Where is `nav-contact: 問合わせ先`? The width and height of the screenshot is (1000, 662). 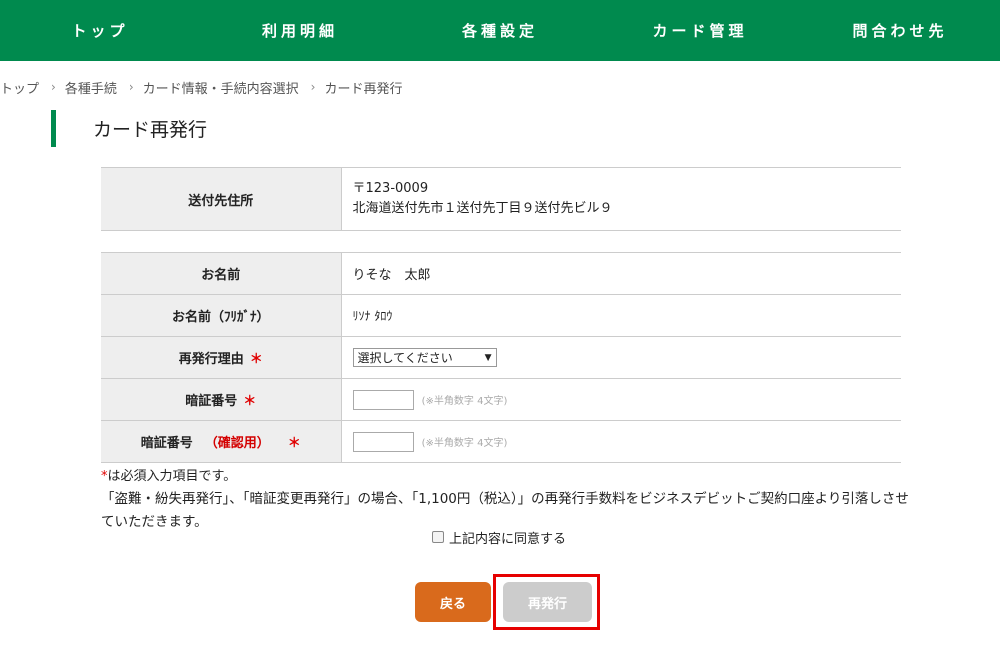
nav-contact: 問合わせ先 is located at coordinates (900, 30).